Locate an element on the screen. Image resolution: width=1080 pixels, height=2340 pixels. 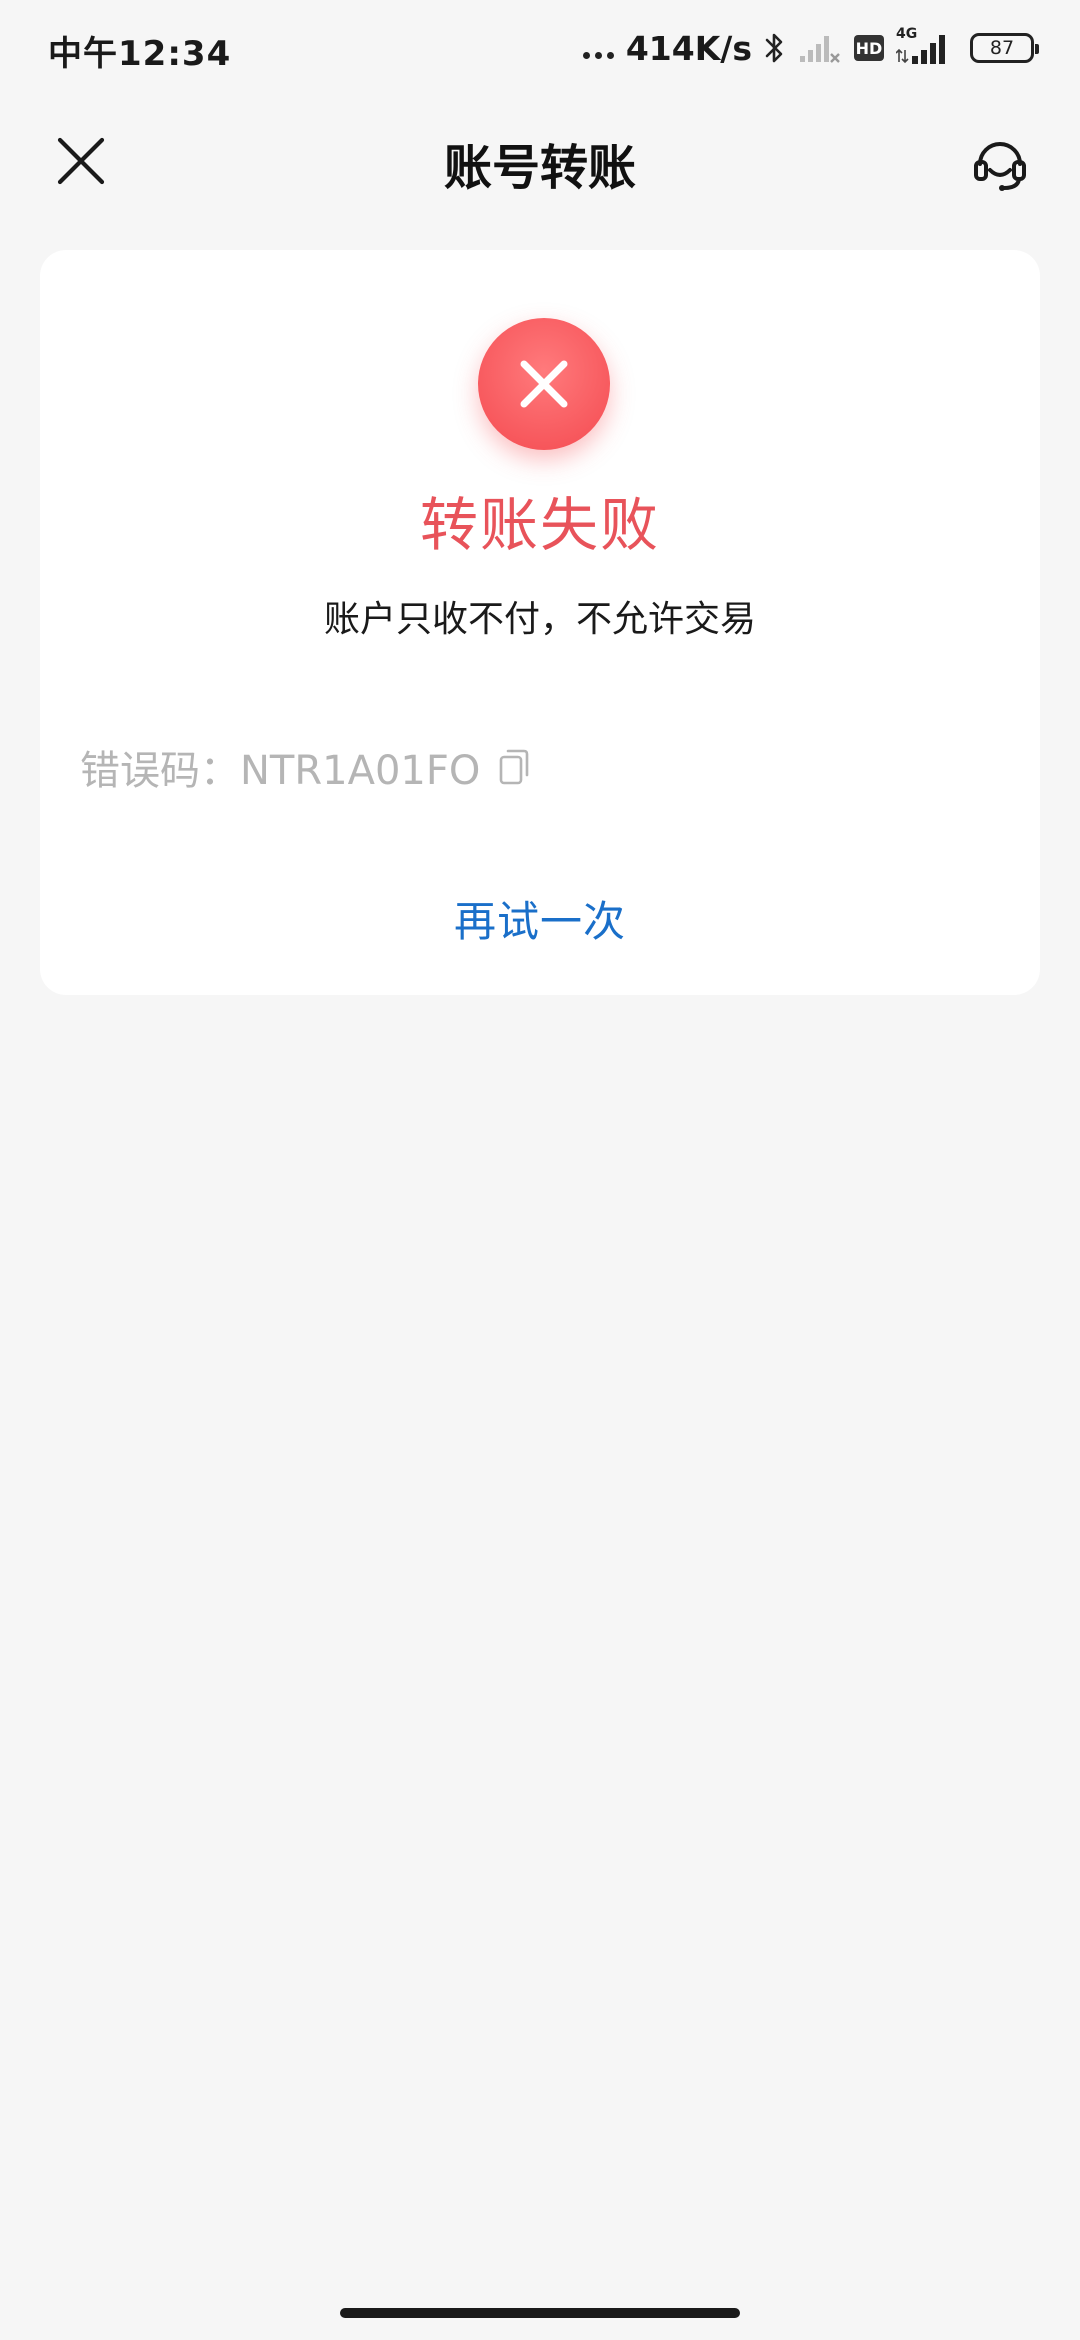
error-code-row: 错误码：NTR1A01FO is located at coordinates (306, 767).